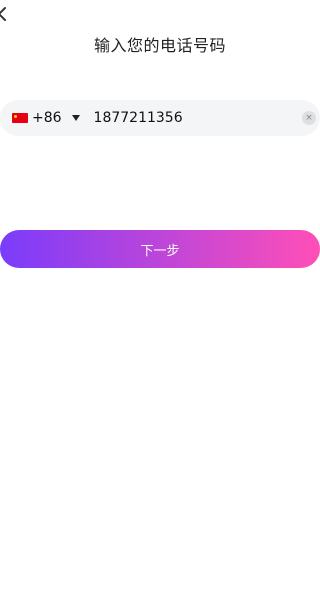  Describe the element at coordinates (309, 118) in the screenshot. I see `clear-x-icon: ×` at that location.